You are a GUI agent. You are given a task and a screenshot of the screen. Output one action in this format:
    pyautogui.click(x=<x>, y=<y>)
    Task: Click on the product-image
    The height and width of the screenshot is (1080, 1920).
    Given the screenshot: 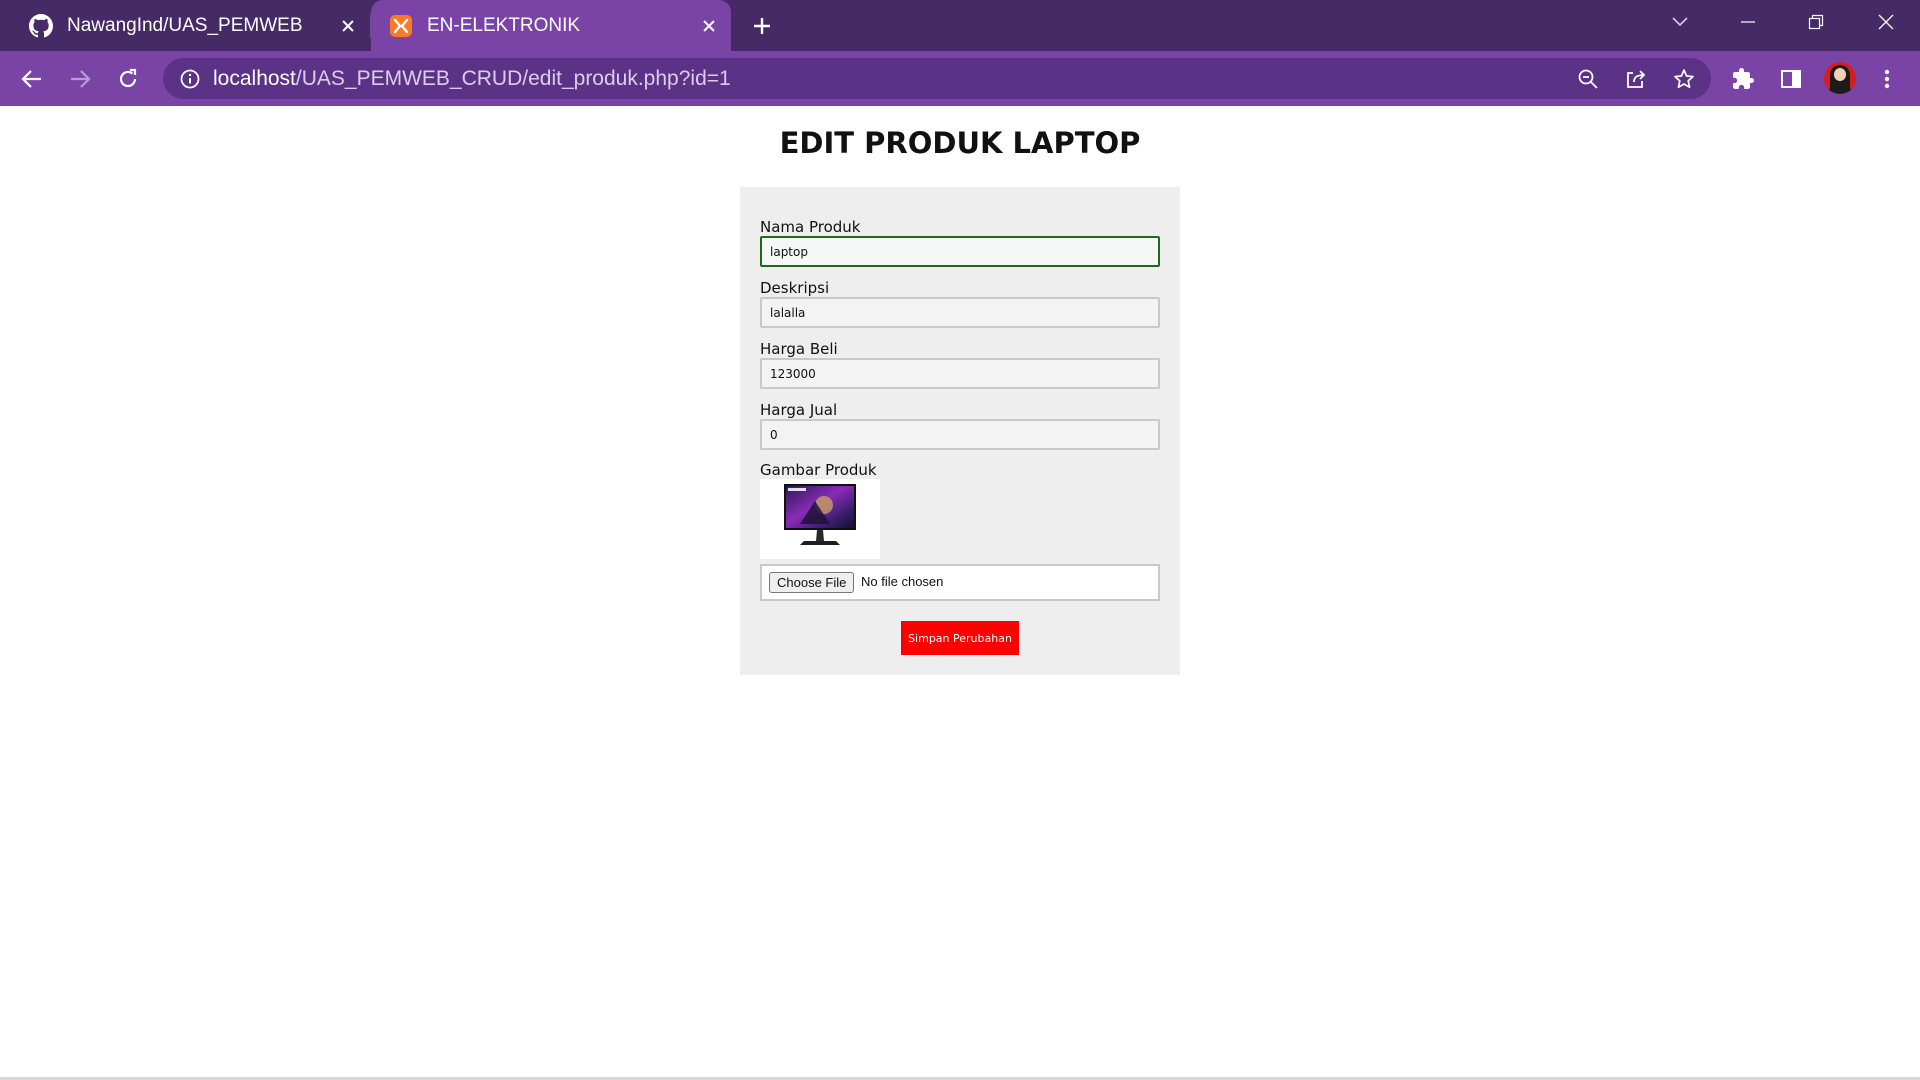 What is the action you would take?
    pyautogui.click(x=820, y=519)
    